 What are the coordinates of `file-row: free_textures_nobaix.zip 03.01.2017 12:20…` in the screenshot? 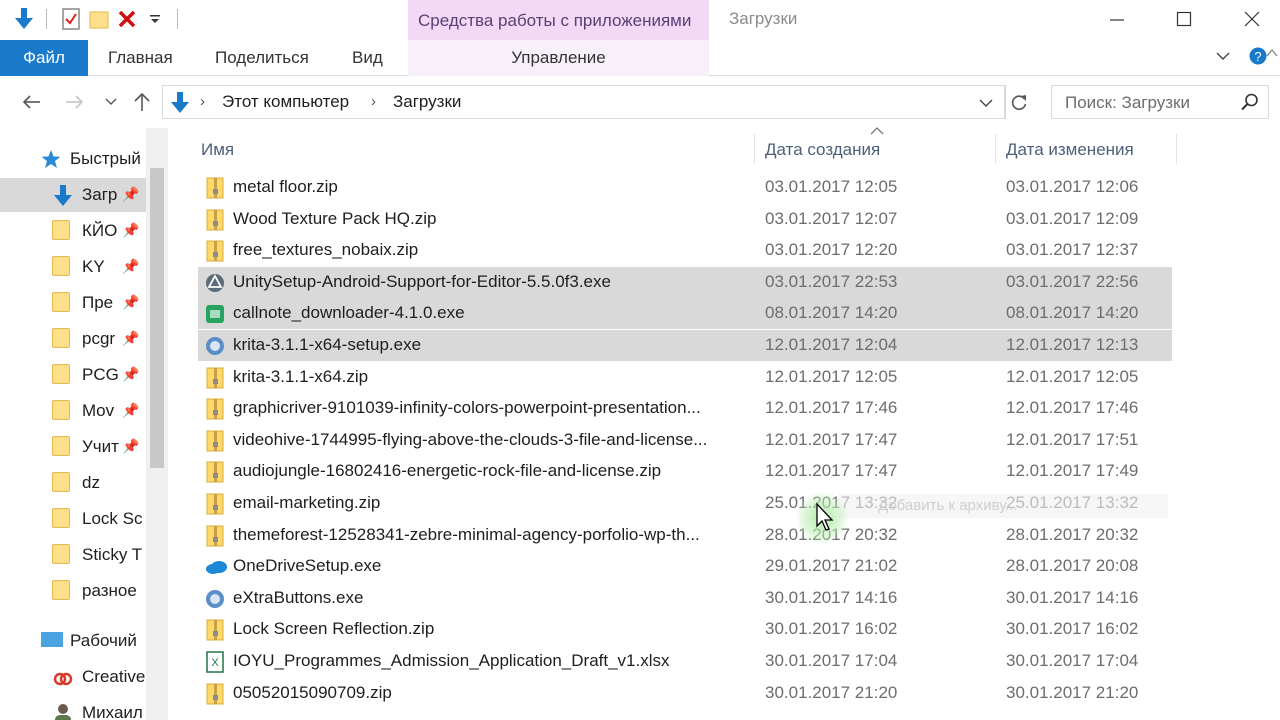 It's located at (685, 250).